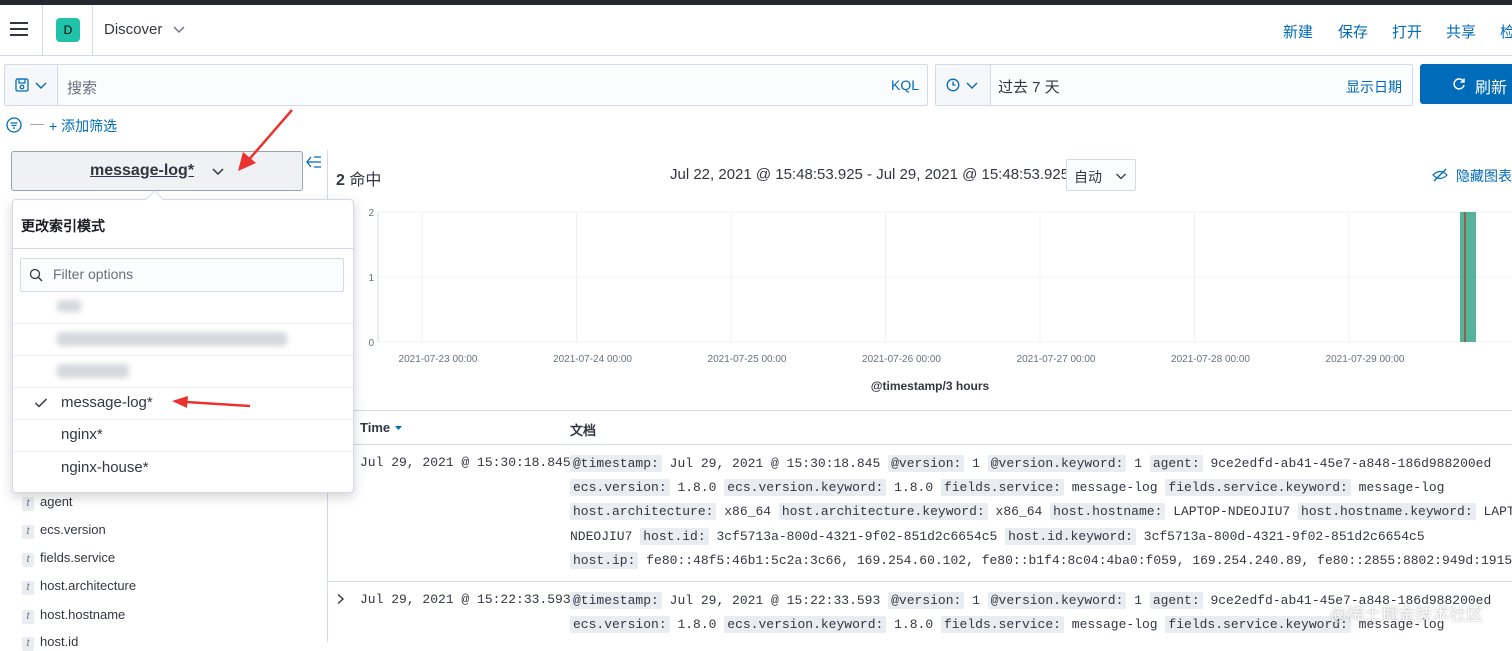 The image size is (1512, 651). I want to click on doc-field-key: host.hostname:, so click(1108, 512).